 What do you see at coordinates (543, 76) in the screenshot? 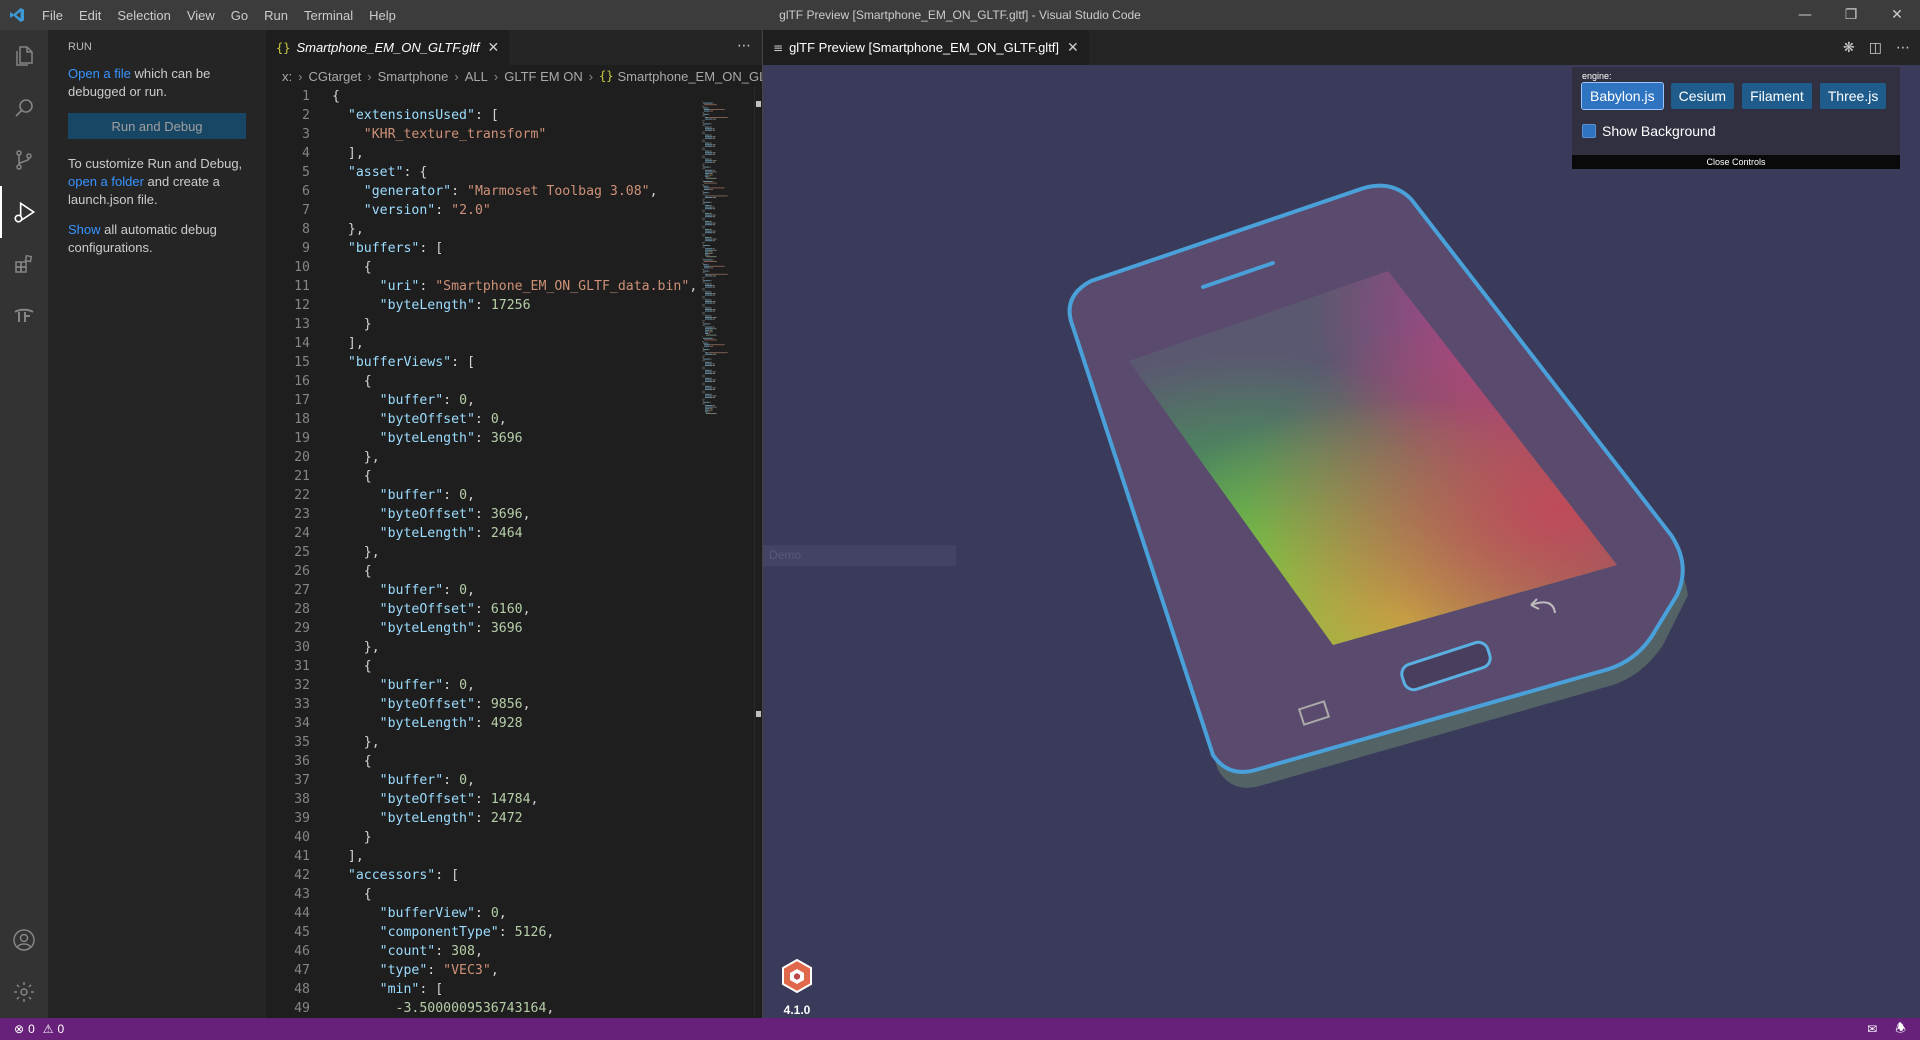
I see `breadcrumb-item: GLTF EM ON` at bounding box center [543, 76].